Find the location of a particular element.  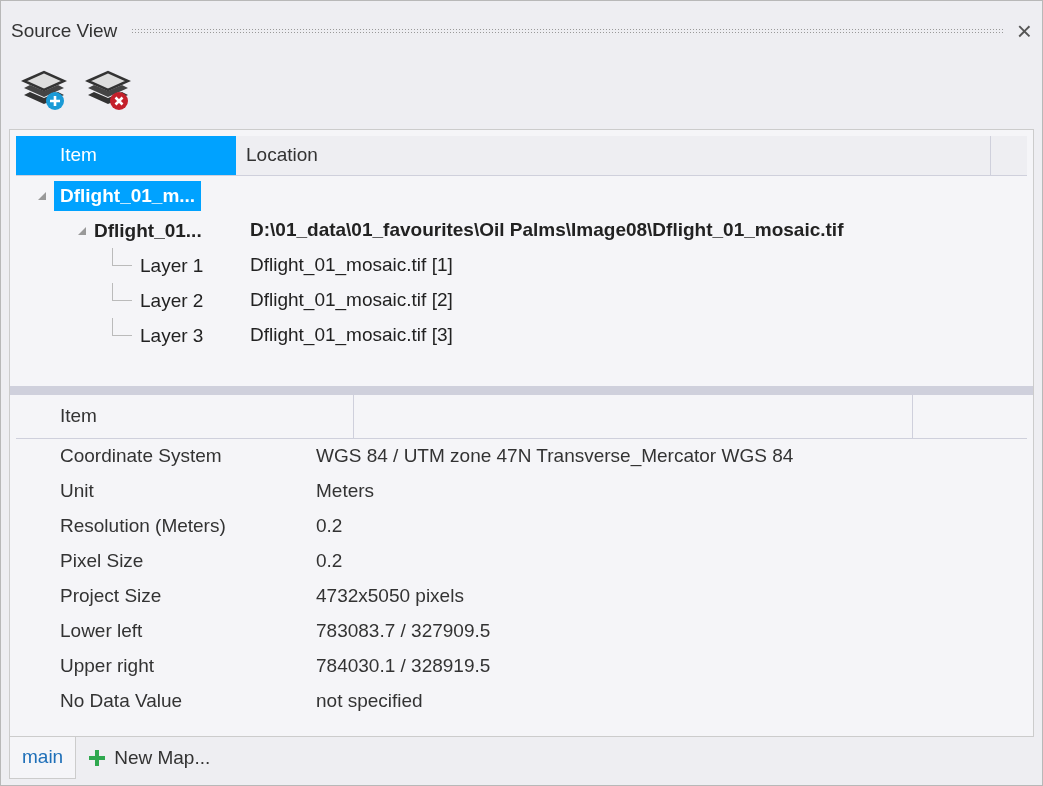

tree-item-location: Dflight_01_mosaic.tif [2] is located at coordinates (351, 300).